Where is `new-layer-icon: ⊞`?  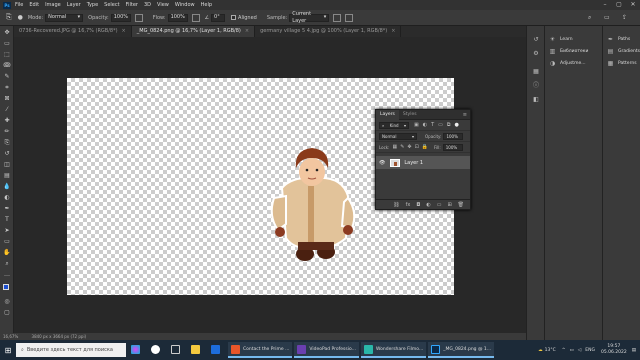
new-layer-icon: ⊞ is located at coordinates (449, 205).